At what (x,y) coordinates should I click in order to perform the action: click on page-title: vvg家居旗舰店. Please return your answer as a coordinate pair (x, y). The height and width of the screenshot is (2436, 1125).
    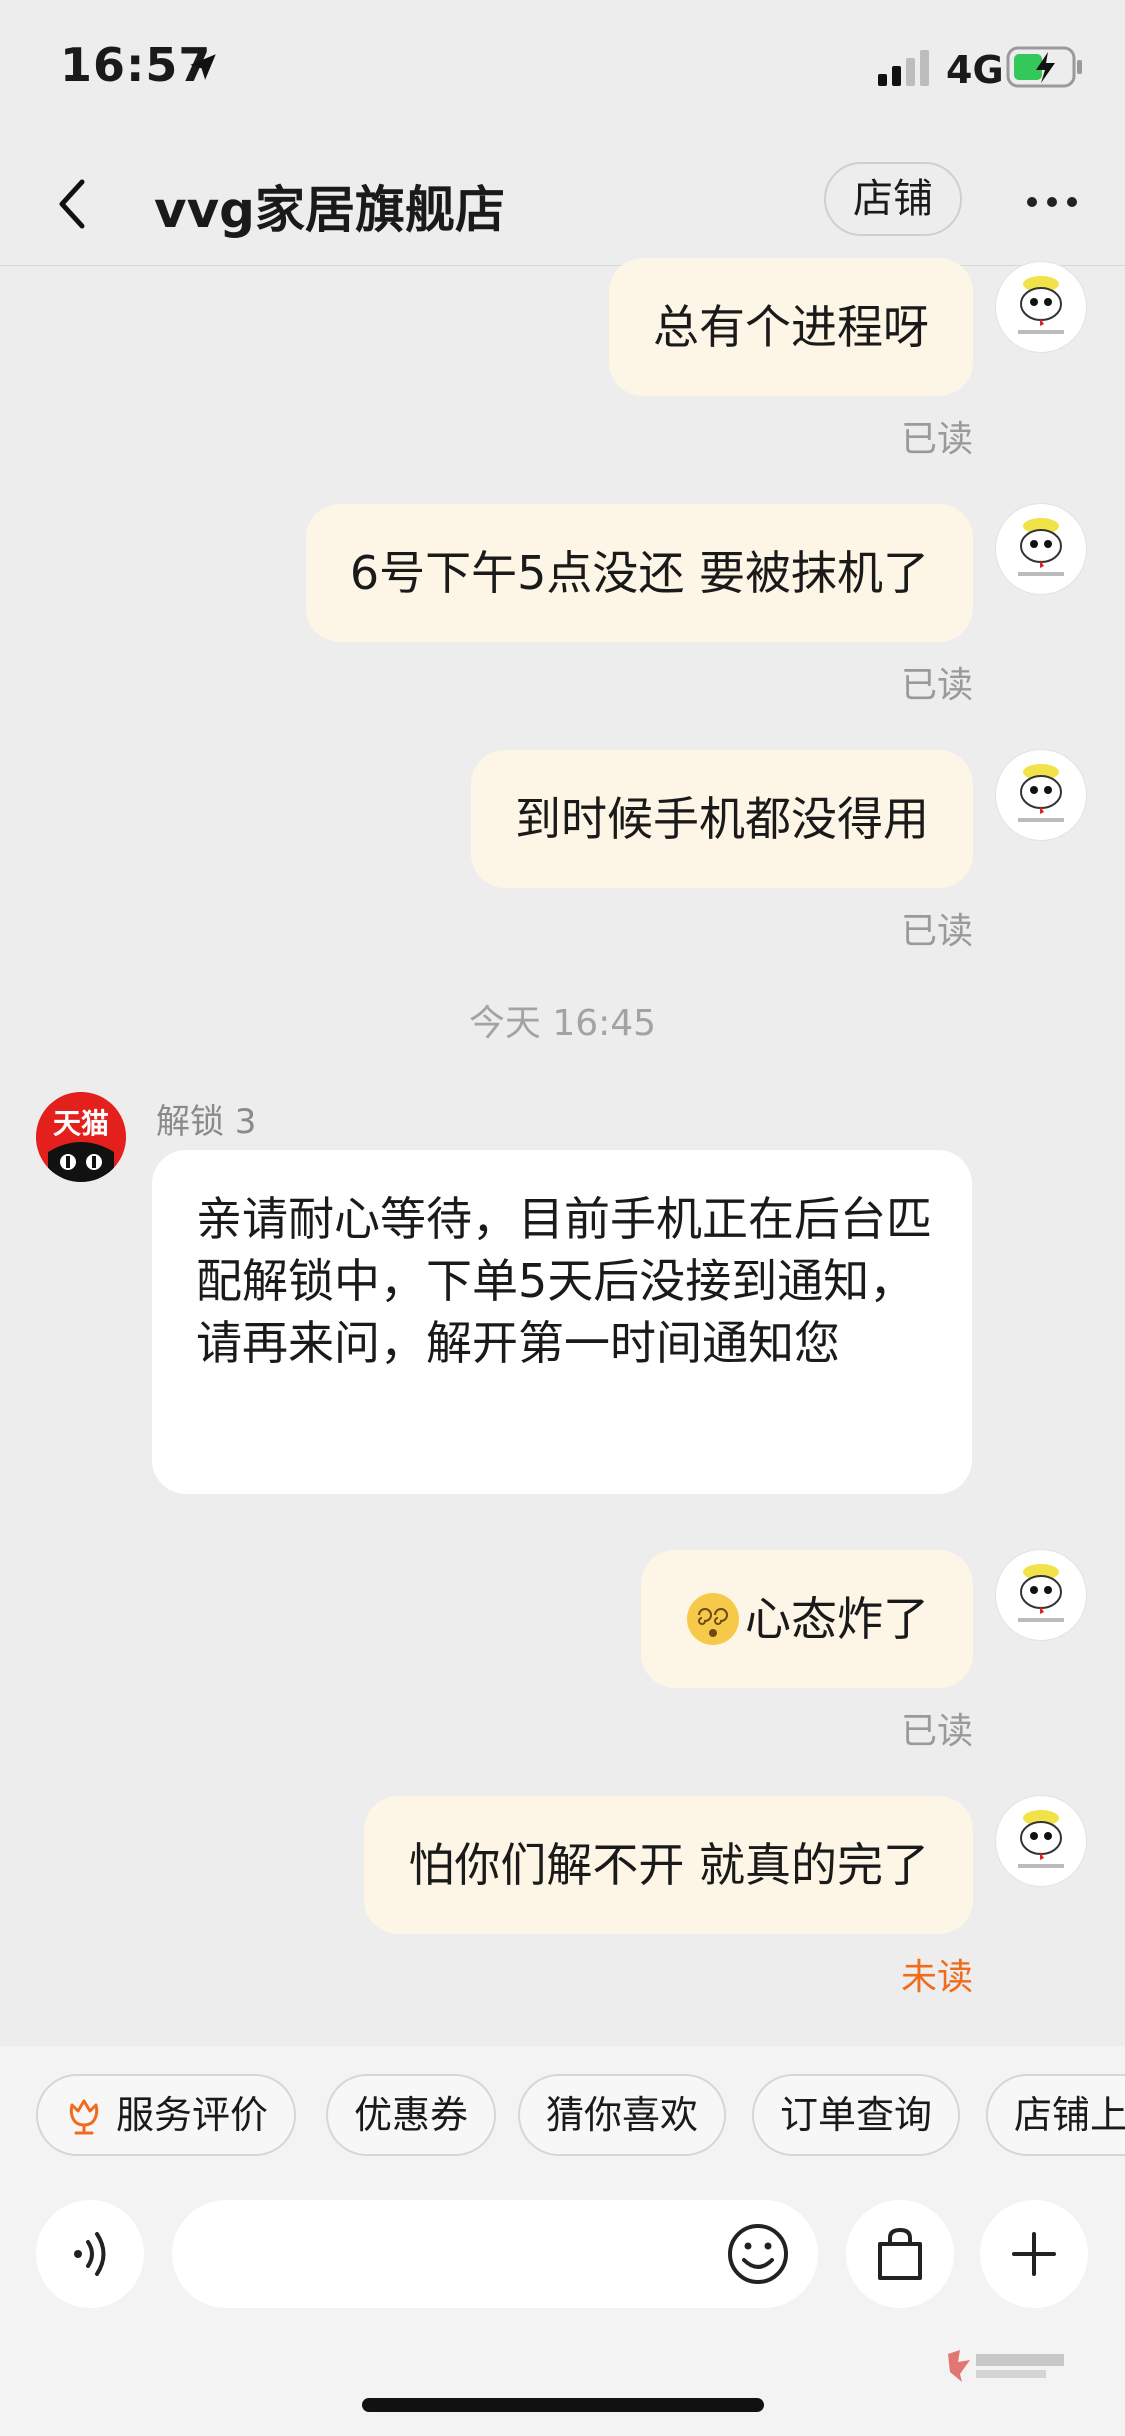
    Looking at the image, I should click on (329, 210).